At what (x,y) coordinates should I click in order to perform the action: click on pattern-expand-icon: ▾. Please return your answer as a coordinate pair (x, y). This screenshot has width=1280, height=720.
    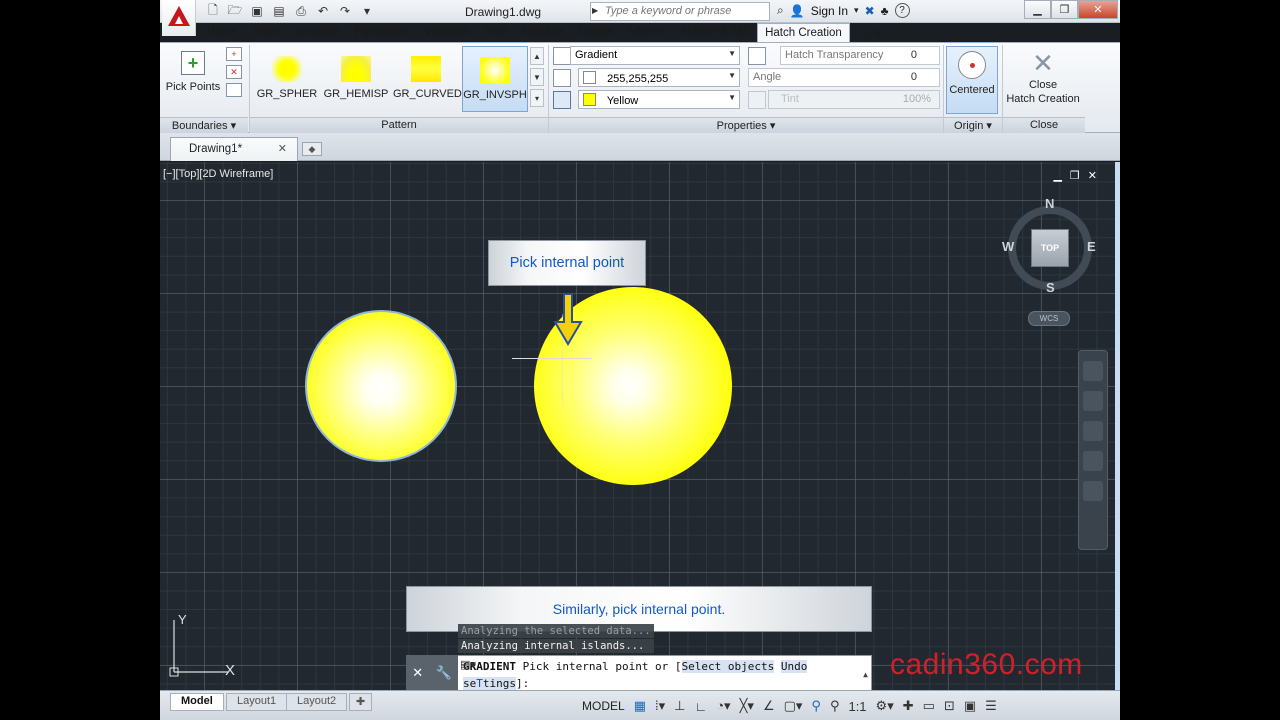
    Looking at the image, I should click on (537, 98).